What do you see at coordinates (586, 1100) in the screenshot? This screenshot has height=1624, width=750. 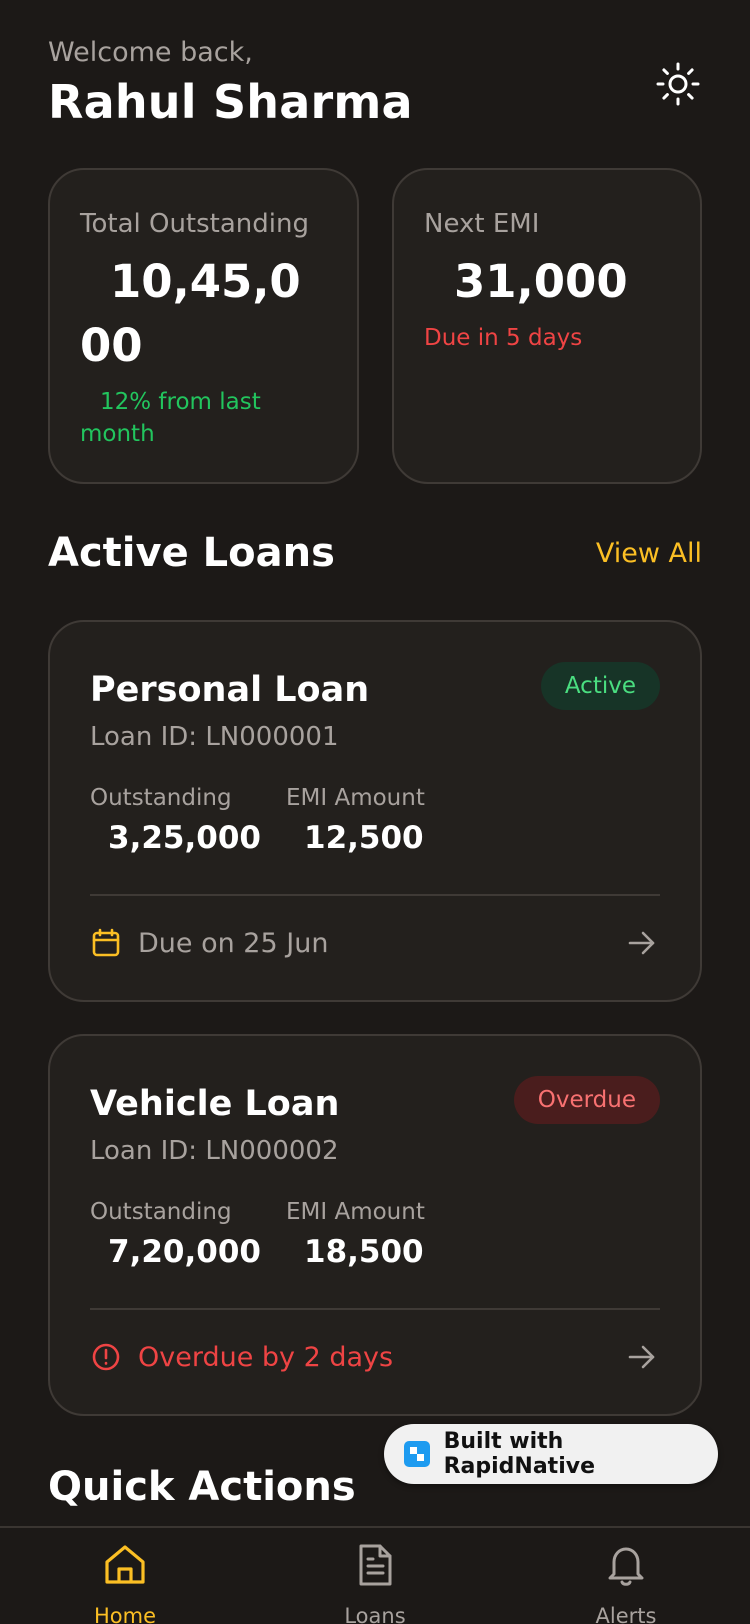 I see `status-badge: Overdue` at bounding box center [586, 1100].